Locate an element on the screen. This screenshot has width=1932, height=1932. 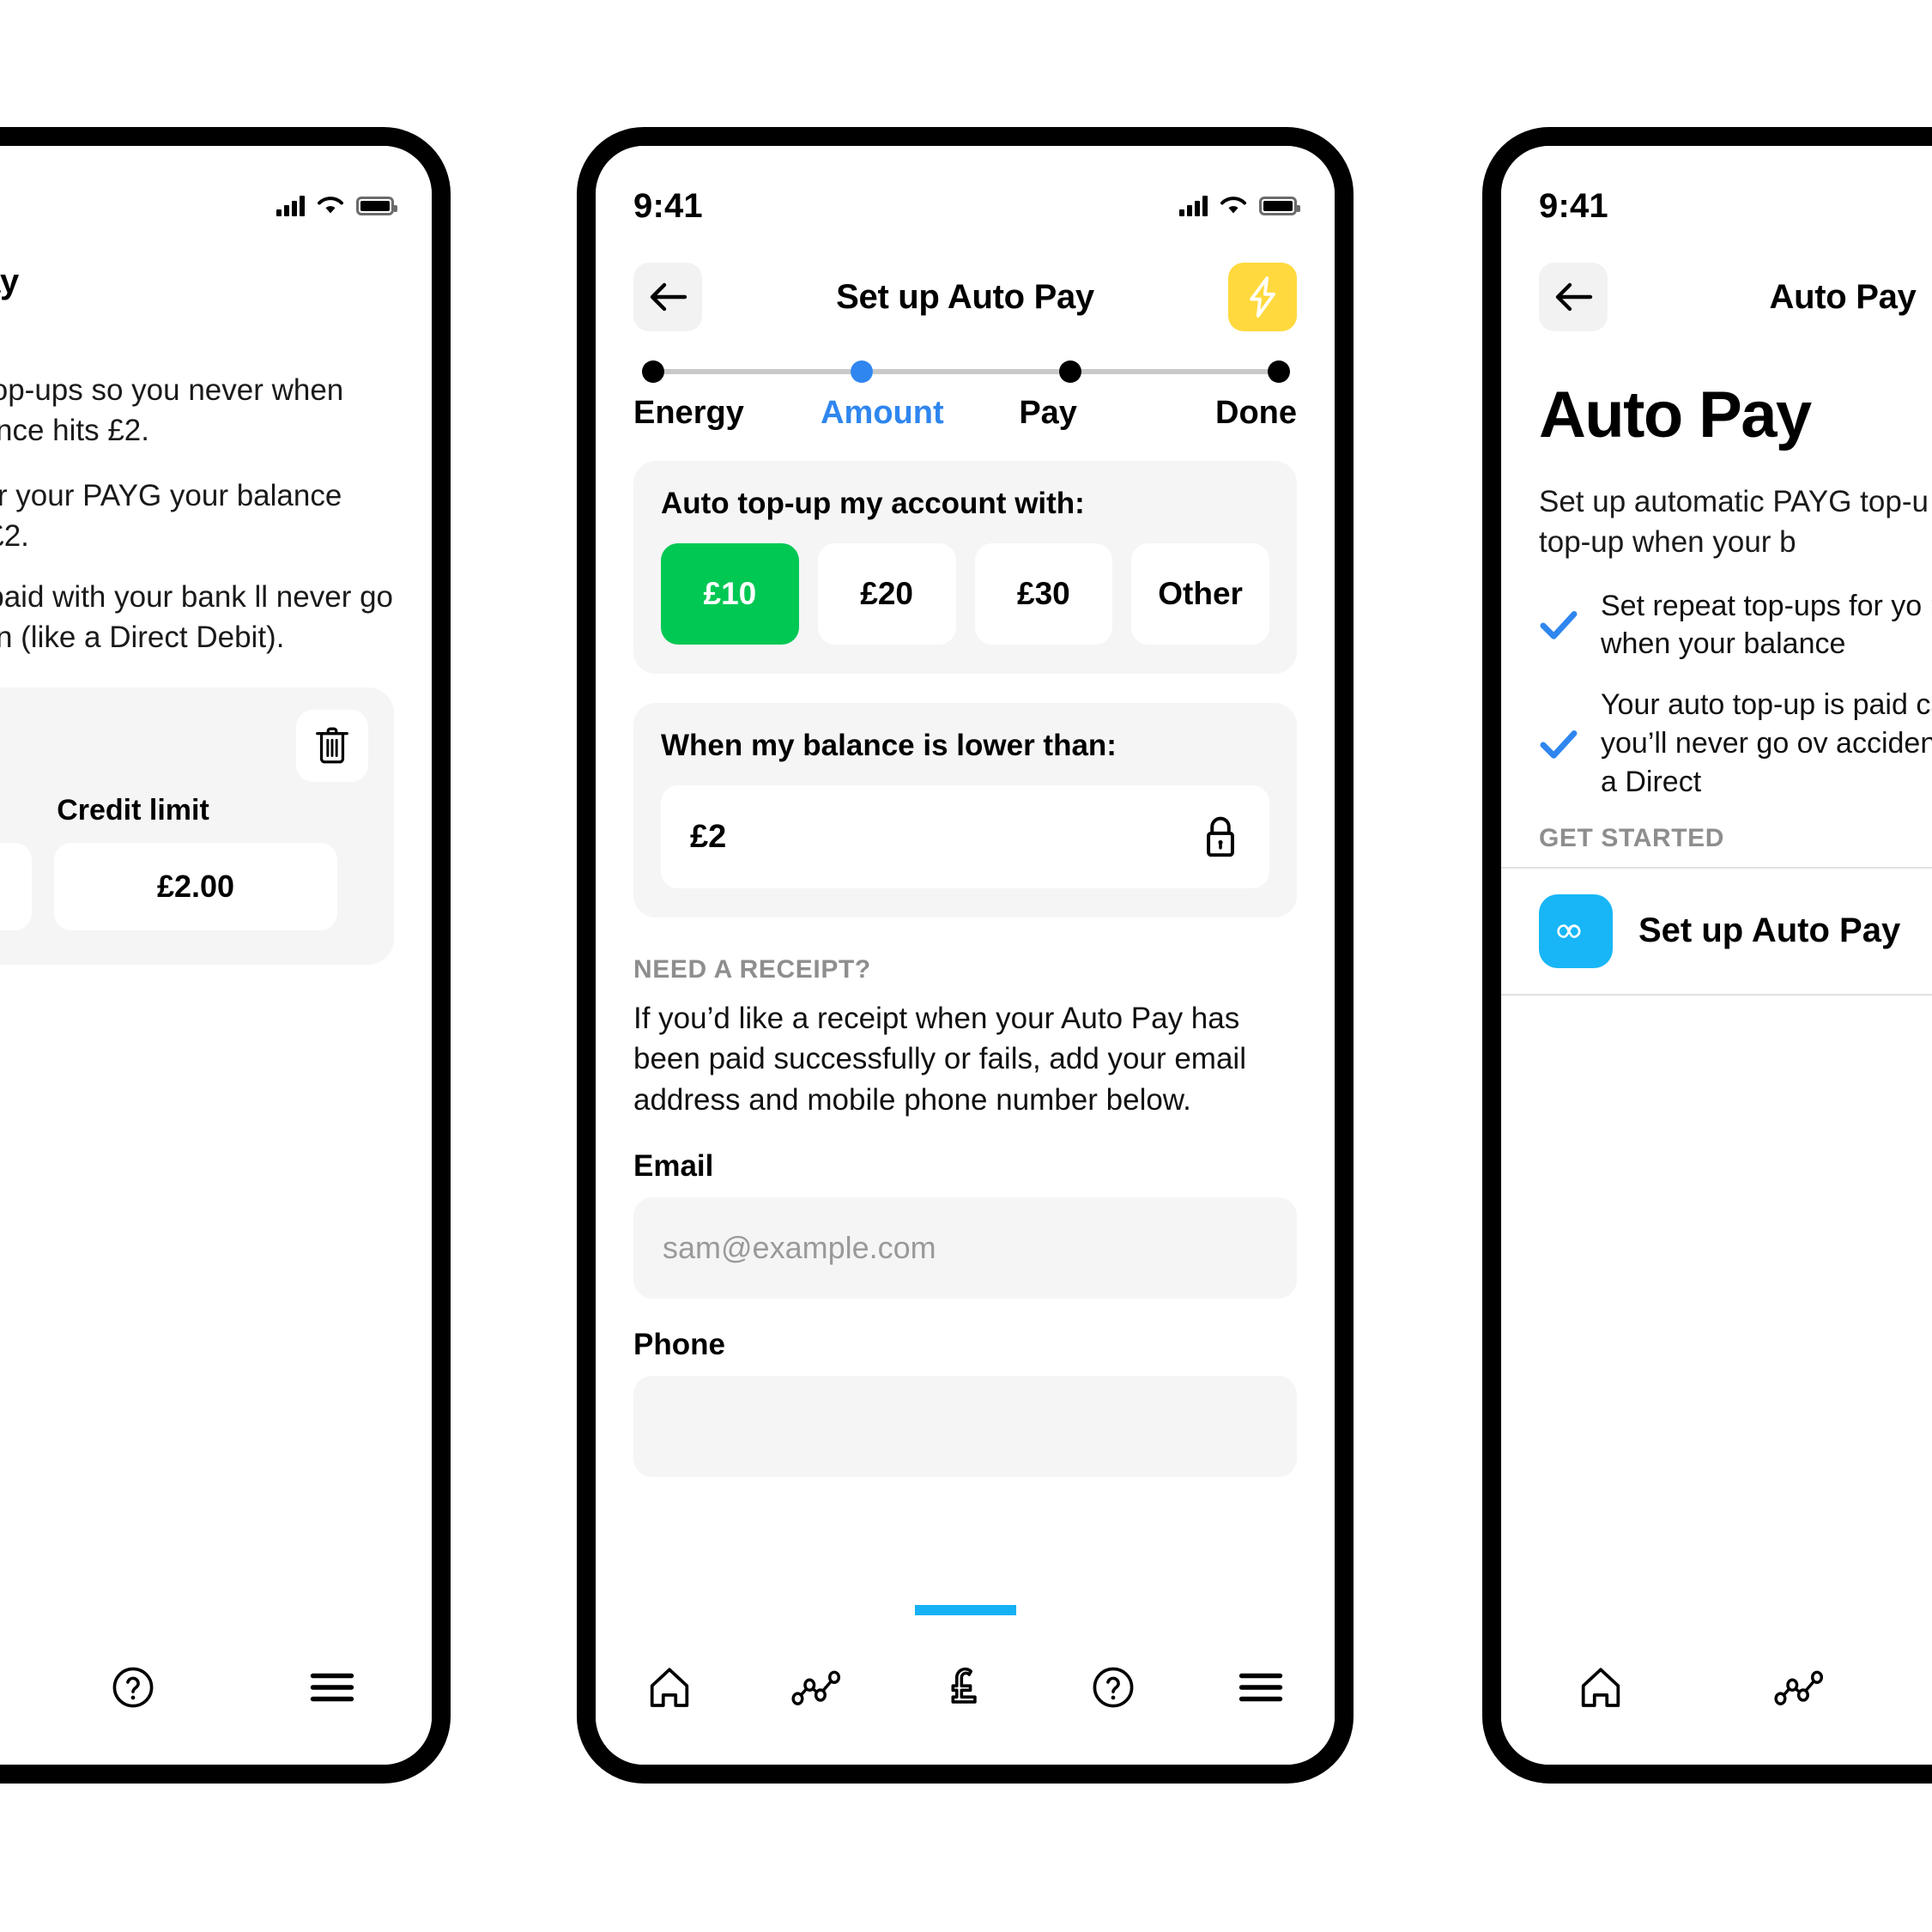
amount-option-20: £20 is located at coordinates (887, 594).